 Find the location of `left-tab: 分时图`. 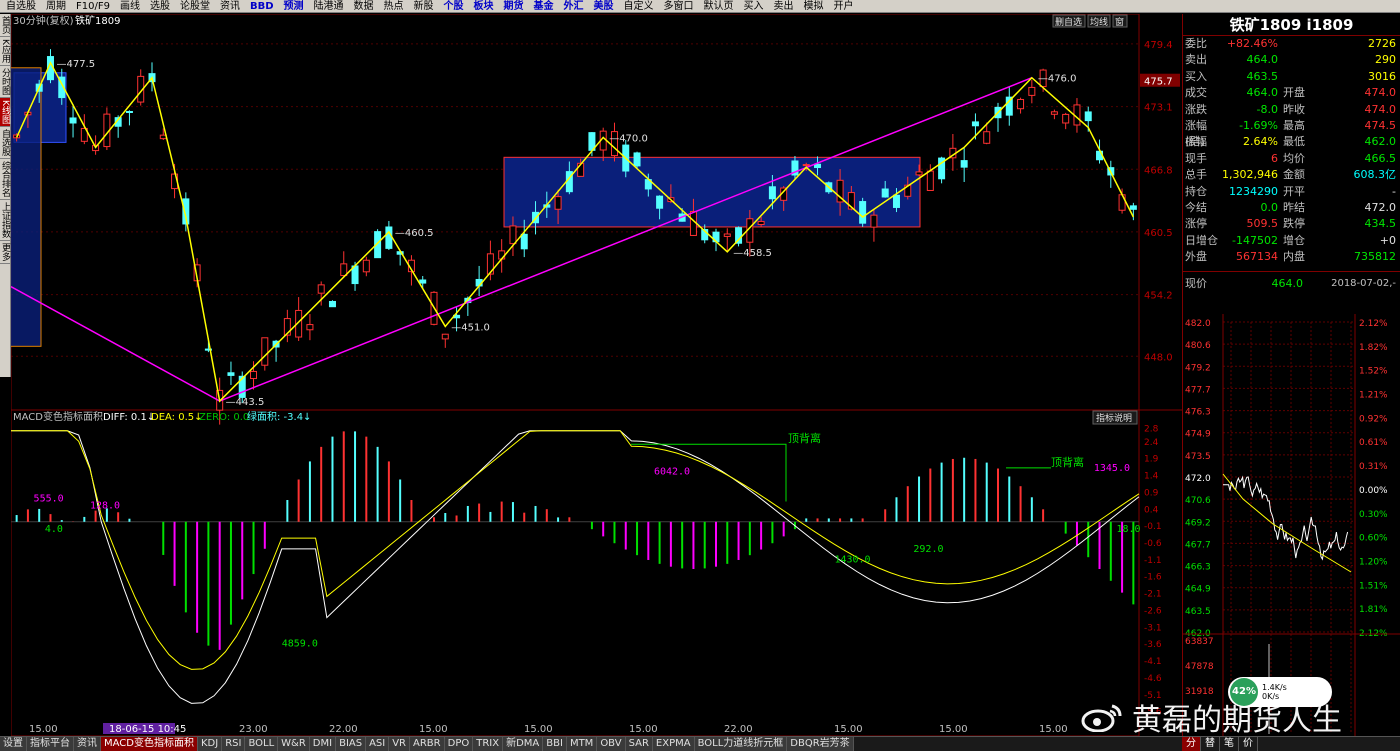

left-tab: 分时图 is located at coordinates (5, 82).